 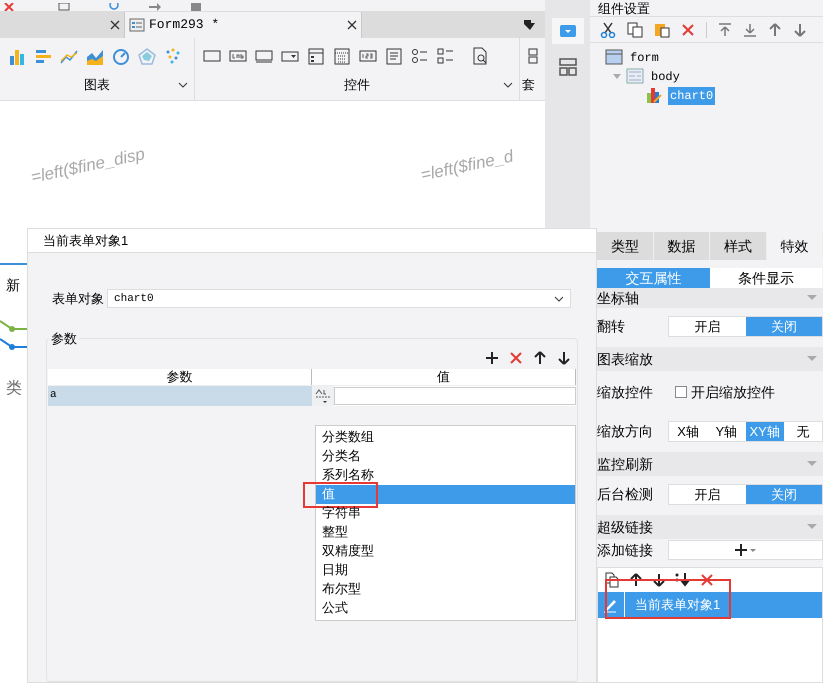 What do you see at coordinates (420, 56) in the screenshot?
I see `radio-group-icon` at bounding box center [420, 56].